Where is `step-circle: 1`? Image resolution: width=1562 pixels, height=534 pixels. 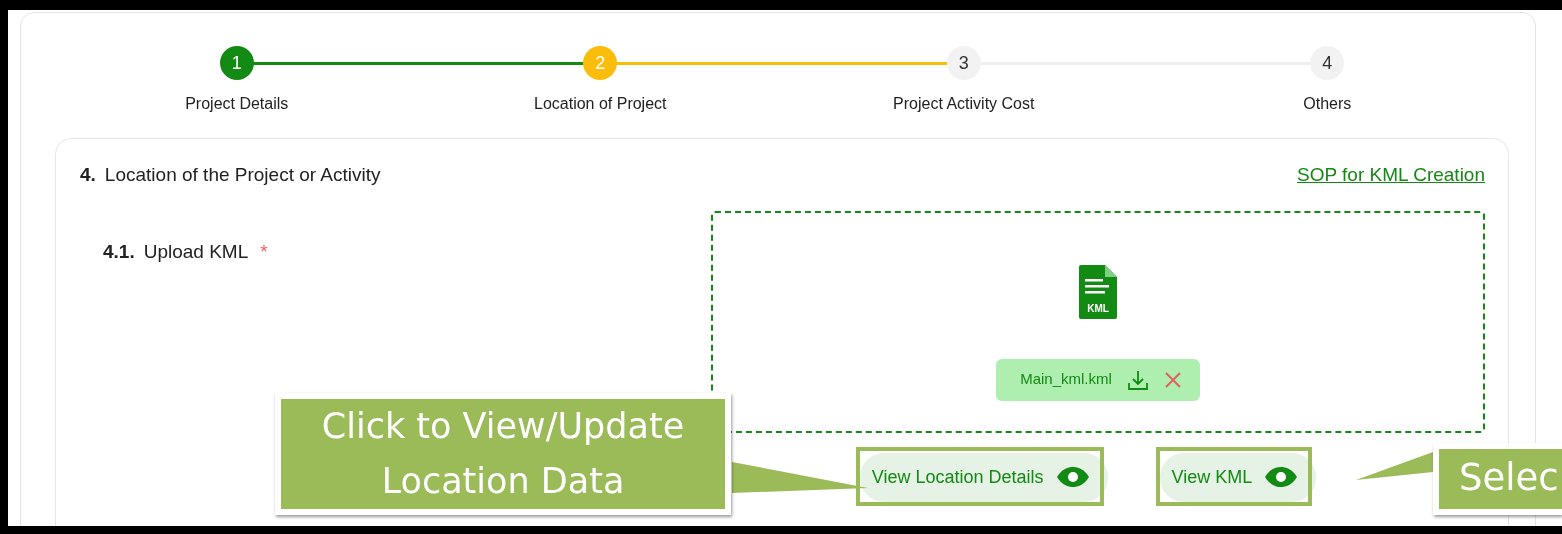
step-circle: 1 is located at coordinates (236, 63).